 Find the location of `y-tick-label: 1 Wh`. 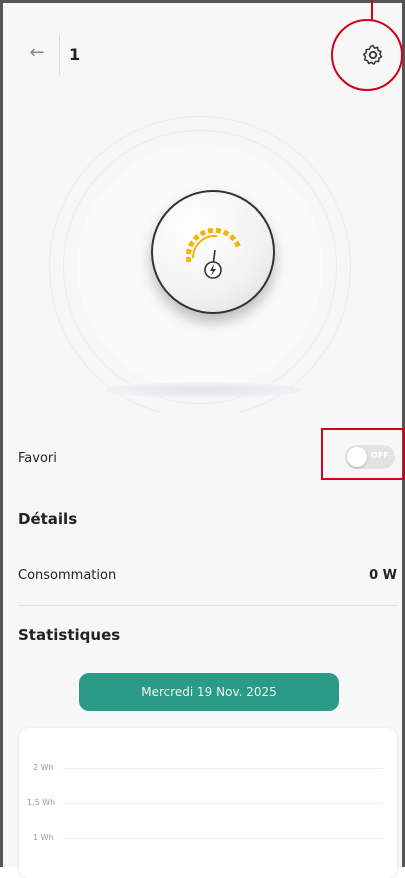

y-tick-label: 1 Wh is located at coordinates (43, 837).